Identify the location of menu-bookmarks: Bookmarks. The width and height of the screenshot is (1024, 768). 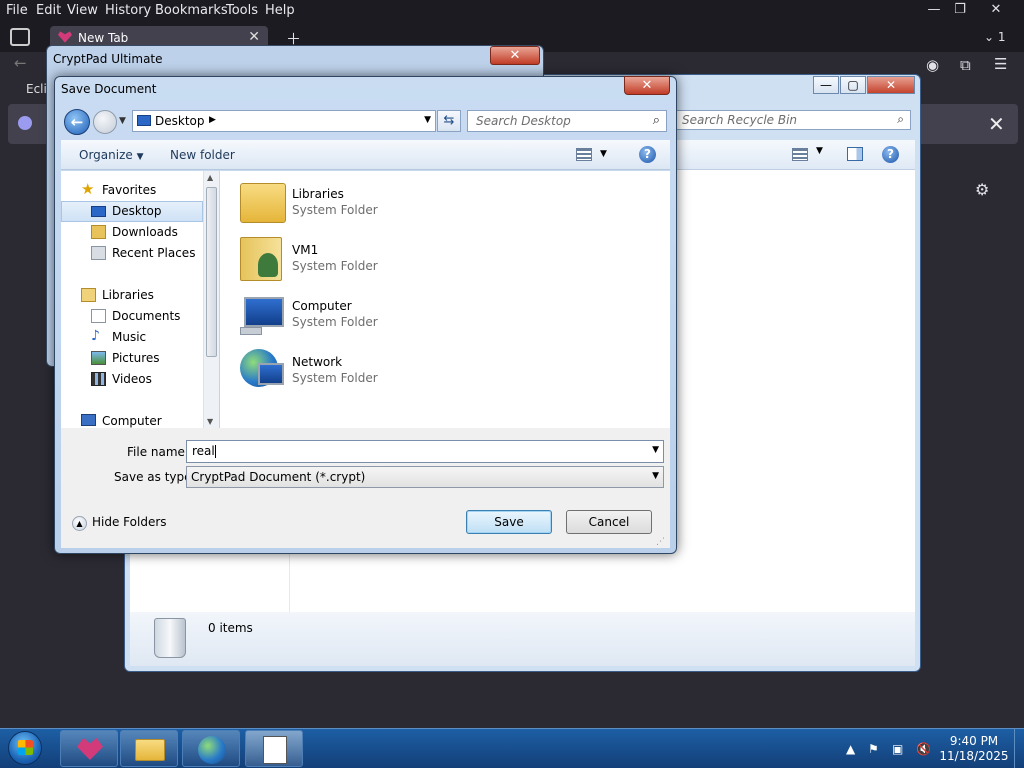
(191, 10).